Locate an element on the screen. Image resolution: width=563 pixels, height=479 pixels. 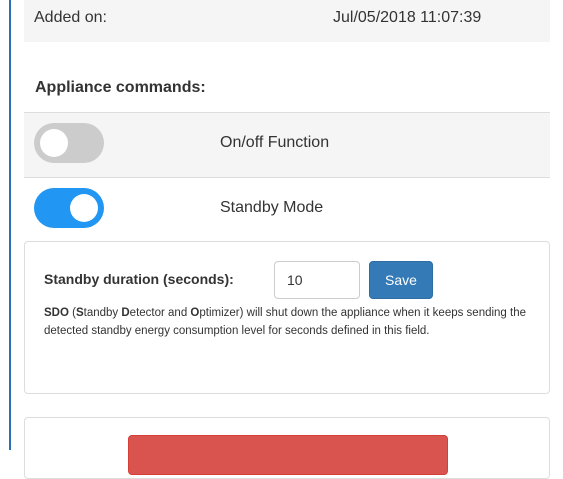
left-border-line is located at coordinates (10, 225).